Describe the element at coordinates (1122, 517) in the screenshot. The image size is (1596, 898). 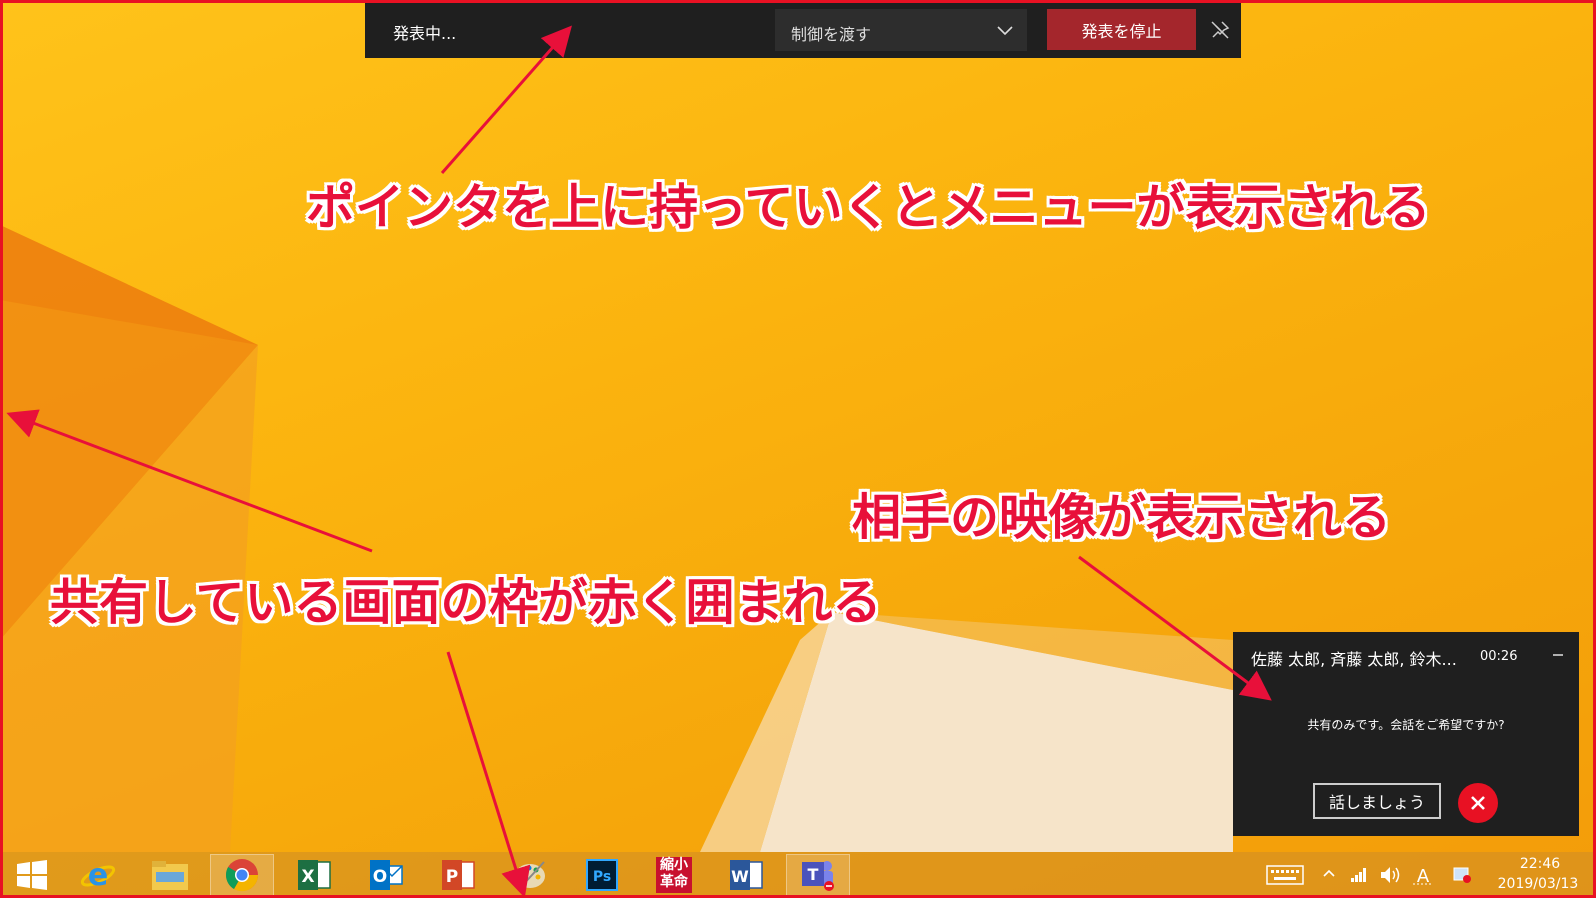
I see `annotation-partner-video: 相手の映像が表示される` at that location.